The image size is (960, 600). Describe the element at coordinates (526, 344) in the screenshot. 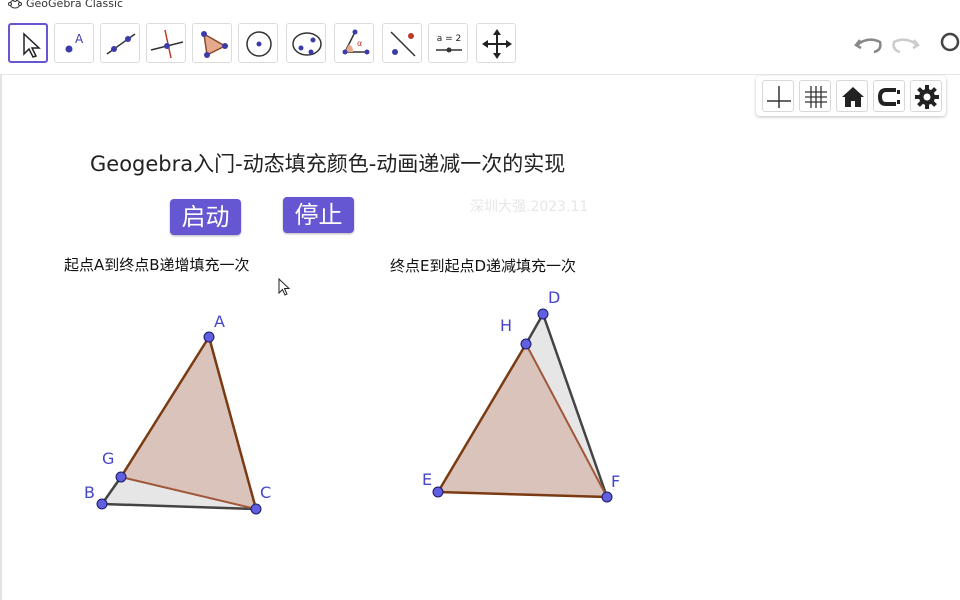

I see `point-h` at that location.